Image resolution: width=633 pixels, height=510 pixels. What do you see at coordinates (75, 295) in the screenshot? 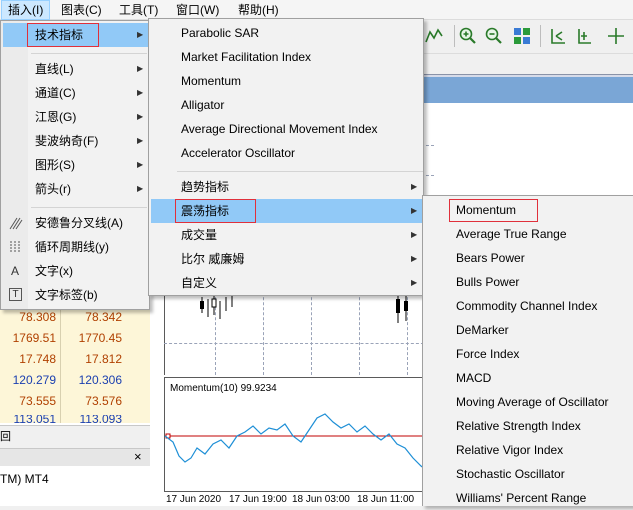
I see `menu-item-text-label: T 文字标签(b)` at bounding box center [75, 295].